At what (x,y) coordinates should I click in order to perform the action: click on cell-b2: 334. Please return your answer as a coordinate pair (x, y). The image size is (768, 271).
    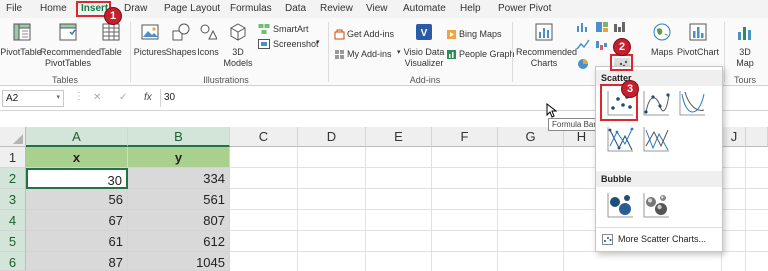
    Looking at the image, I should click on (179, 178).